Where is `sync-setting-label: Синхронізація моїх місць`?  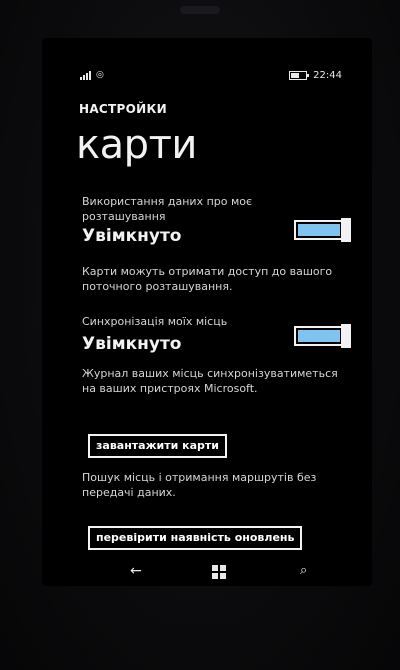 sync-setting-label: Синхронізація моїх місць is located at coordinates (155, 321).